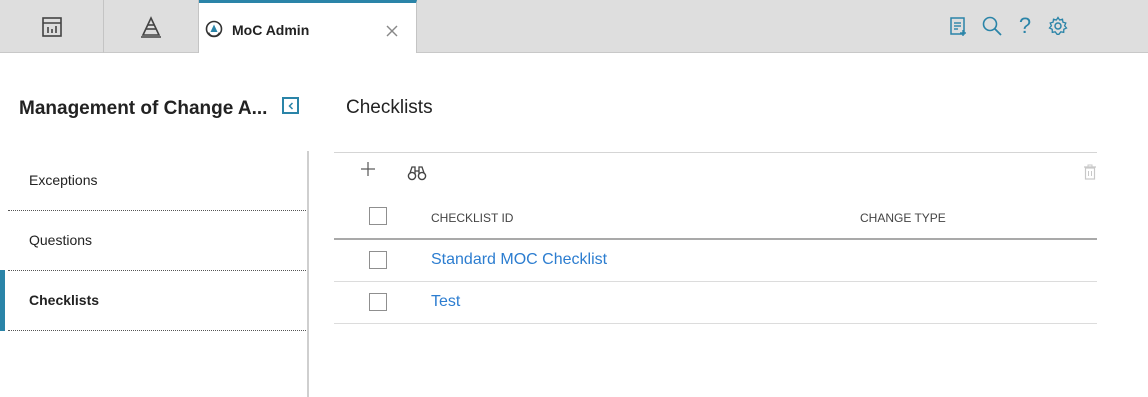 Image resolution: width=1148 pixels, height=397 pixels. What do you see at coordinates (715, 152) in the screenshot?
I see `divider` at bounding box center [715, 152].